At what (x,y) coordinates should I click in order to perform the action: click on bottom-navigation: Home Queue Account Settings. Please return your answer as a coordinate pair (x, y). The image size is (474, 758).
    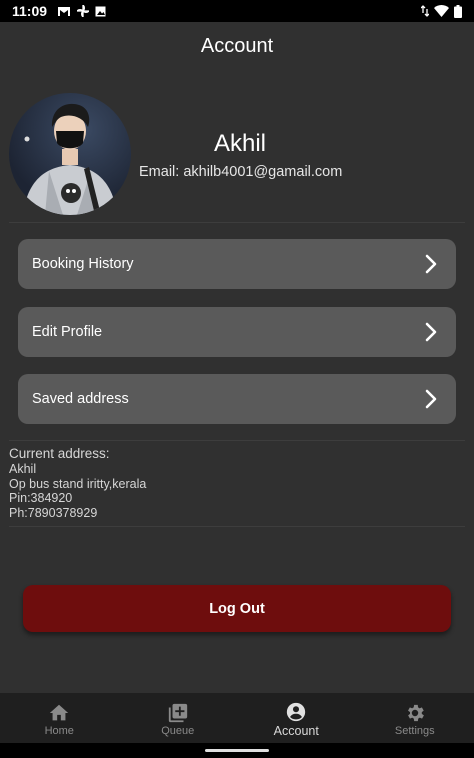
    Looking at the image, I should click on (237, 718).